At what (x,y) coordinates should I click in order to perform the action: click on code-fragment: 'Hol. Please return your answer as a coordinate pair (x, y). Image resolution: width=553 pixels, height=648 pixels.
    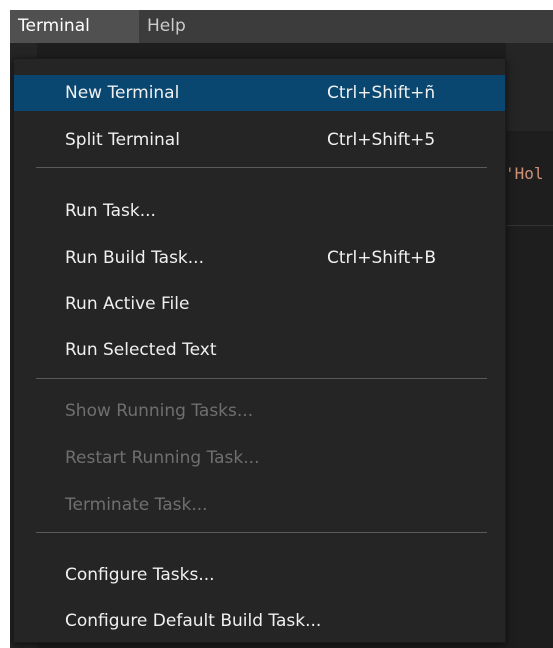
    Looking at the image, I should click on (524, 173).